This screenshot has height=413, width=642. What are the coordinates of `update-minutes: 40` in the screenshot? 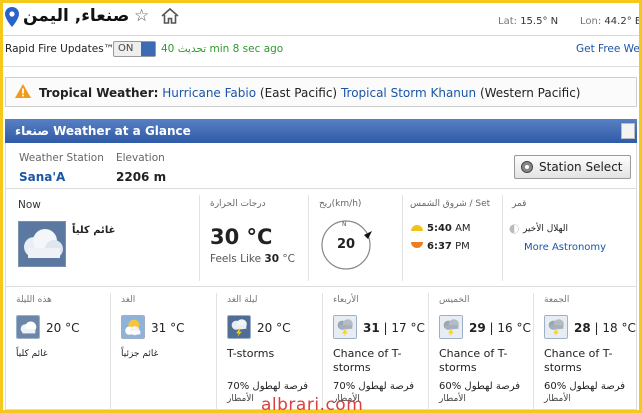 It's located at (168, 49).